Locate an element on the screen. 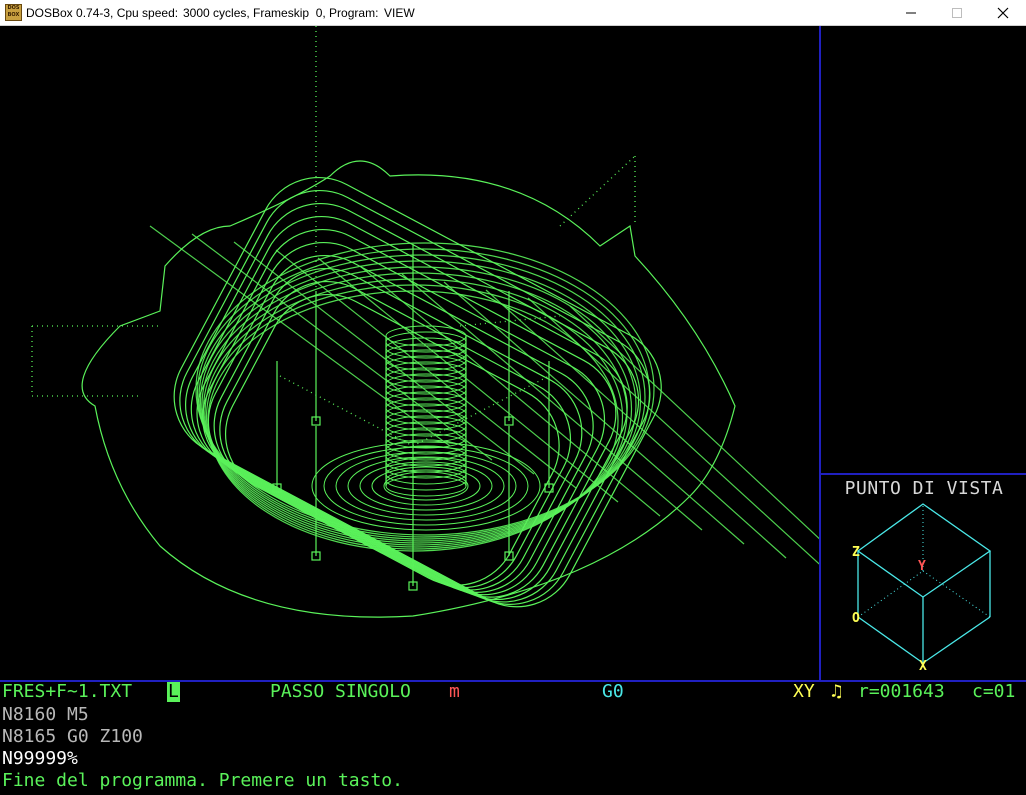  maximize-button is located at coordinates (957, 13).